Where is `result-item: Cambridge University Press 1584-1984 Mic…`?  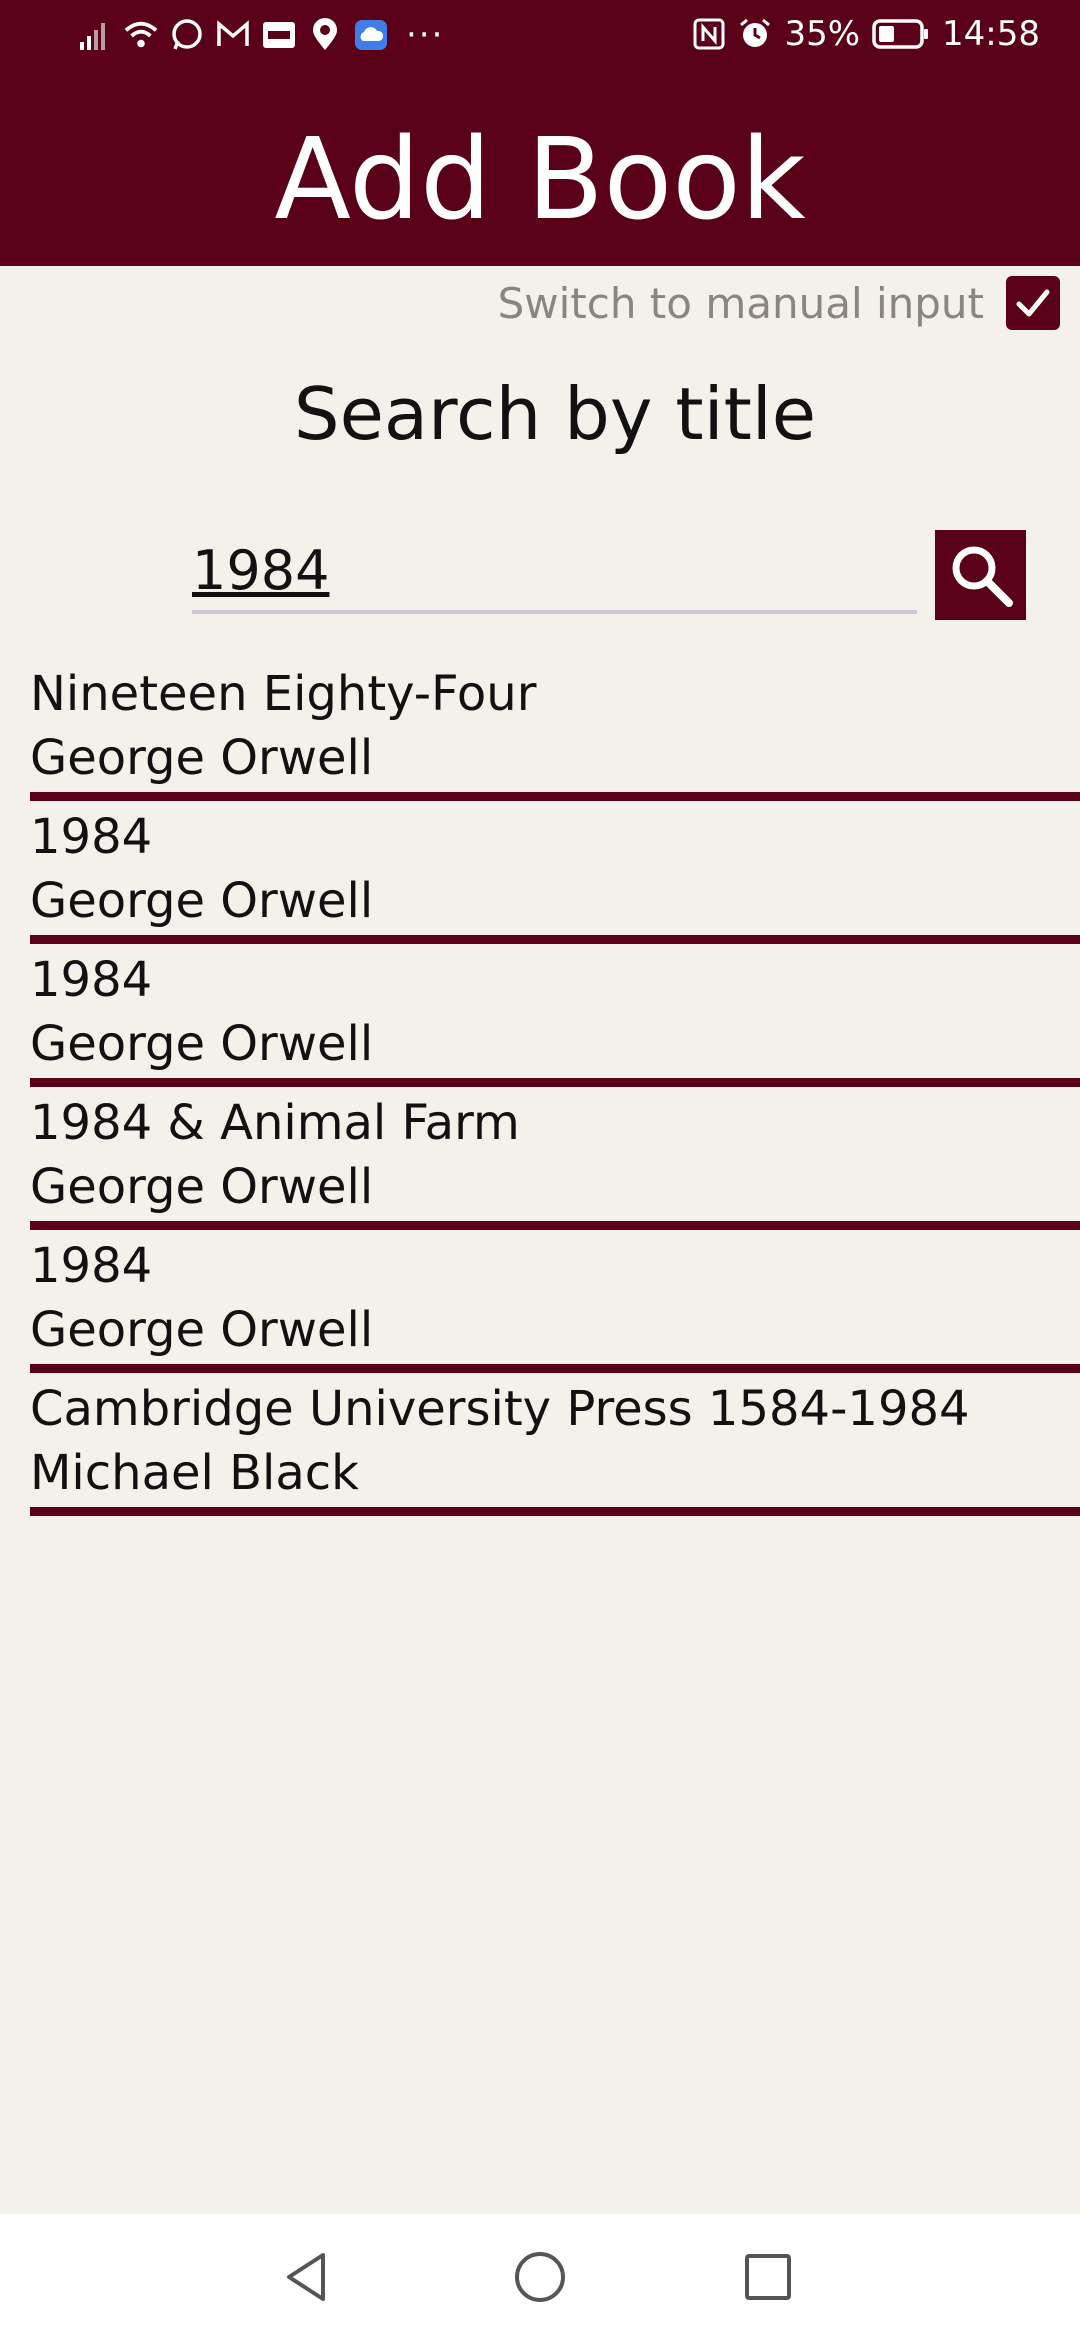 result-item: Cambridge University Press 1584-1984 Mic… is located at coordinates (555, 1446).